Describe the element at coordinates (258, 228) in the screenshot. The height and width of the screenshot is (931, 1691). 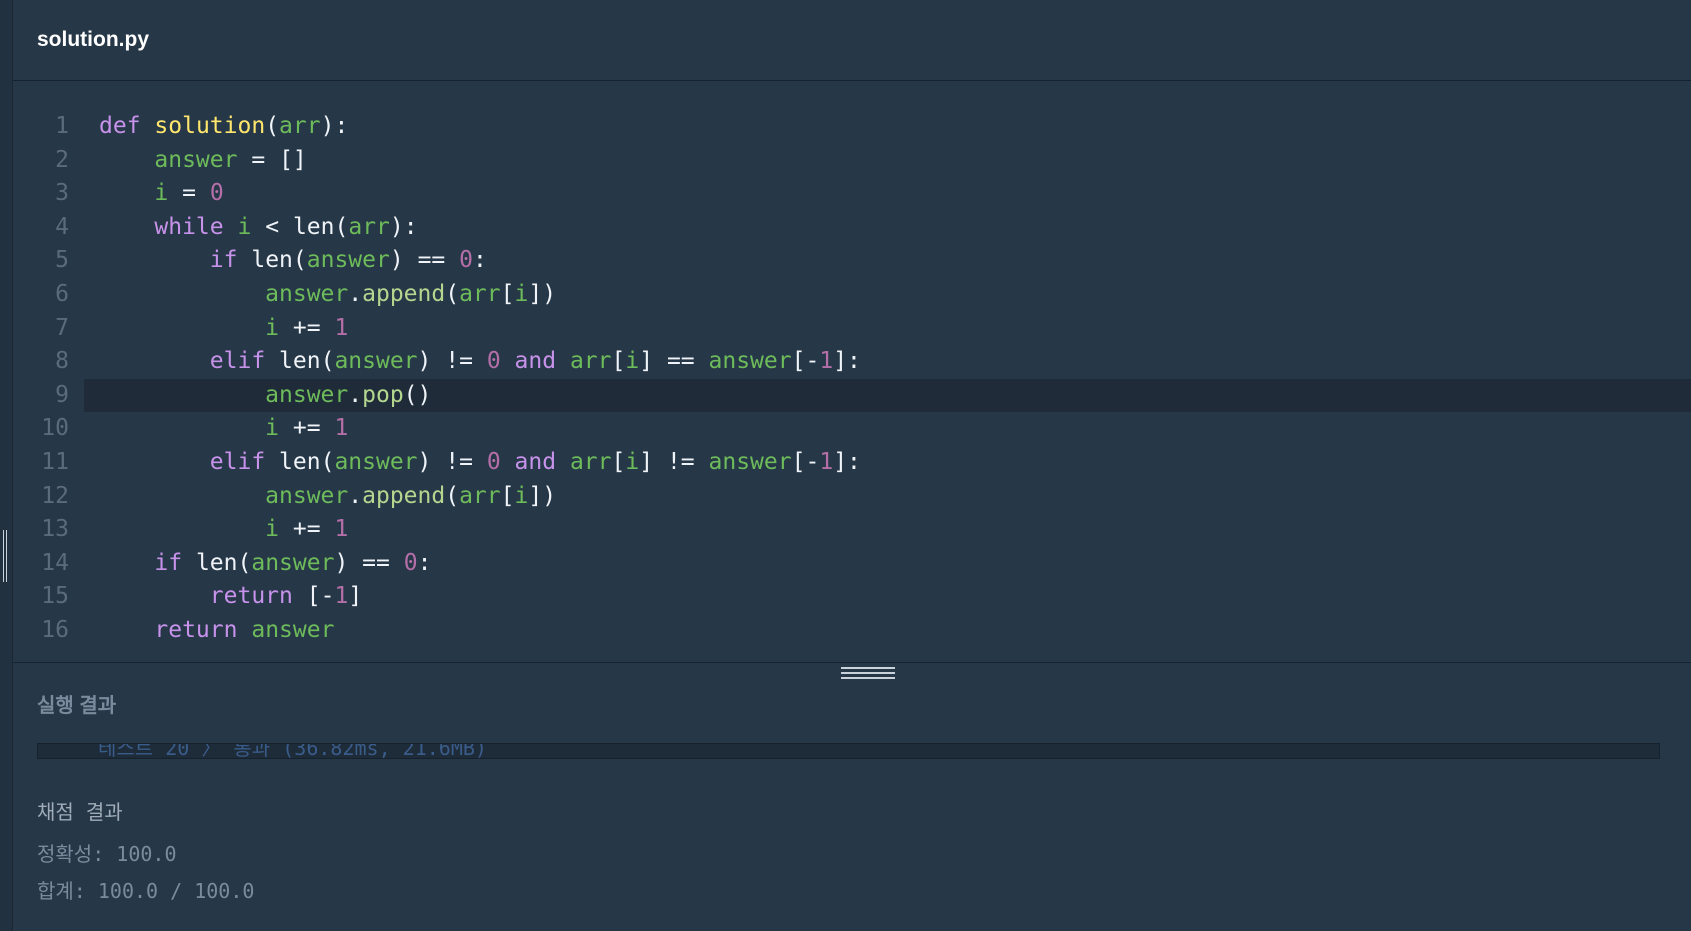
I see `code-text: while i < len(arr):` at that location.